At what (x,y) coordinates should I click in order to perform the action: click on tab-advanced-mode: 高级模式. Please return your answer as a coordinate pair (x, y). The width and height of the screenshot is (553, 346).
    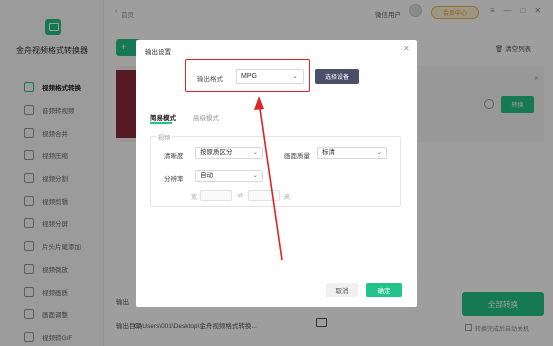
    Looking at the image, I should click on (206, 117).